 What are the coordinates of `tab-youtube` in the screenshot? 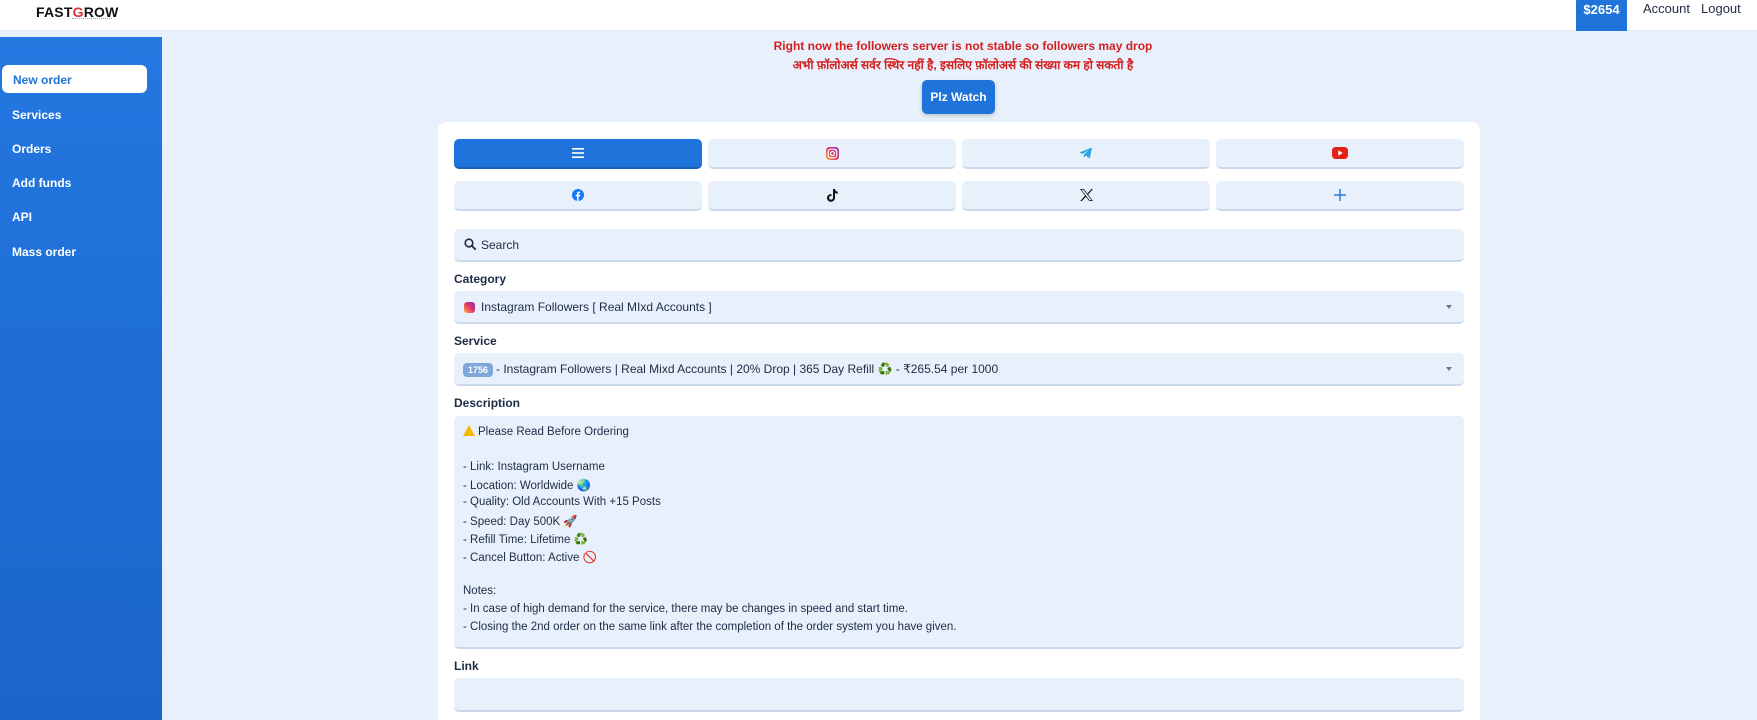 It's located at (1340, 154).